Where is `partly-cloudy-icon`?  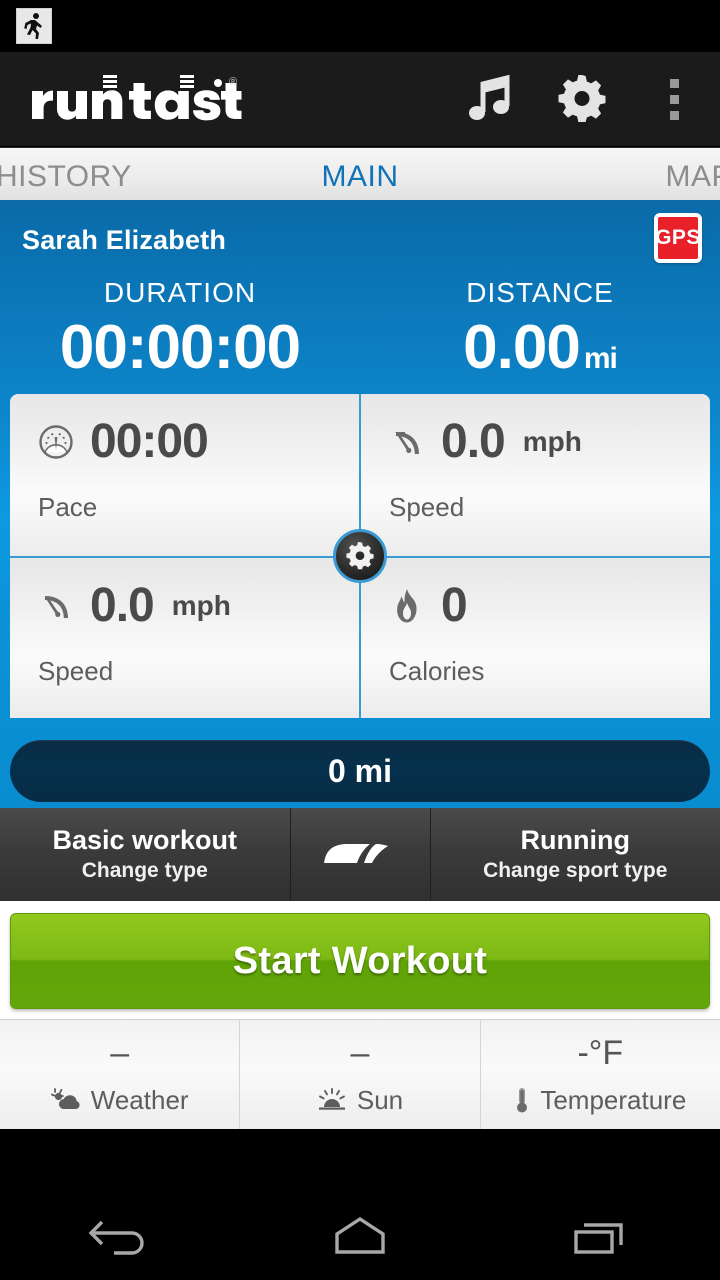
partly-cloudy-icon is located at coordinates (65, 1100).